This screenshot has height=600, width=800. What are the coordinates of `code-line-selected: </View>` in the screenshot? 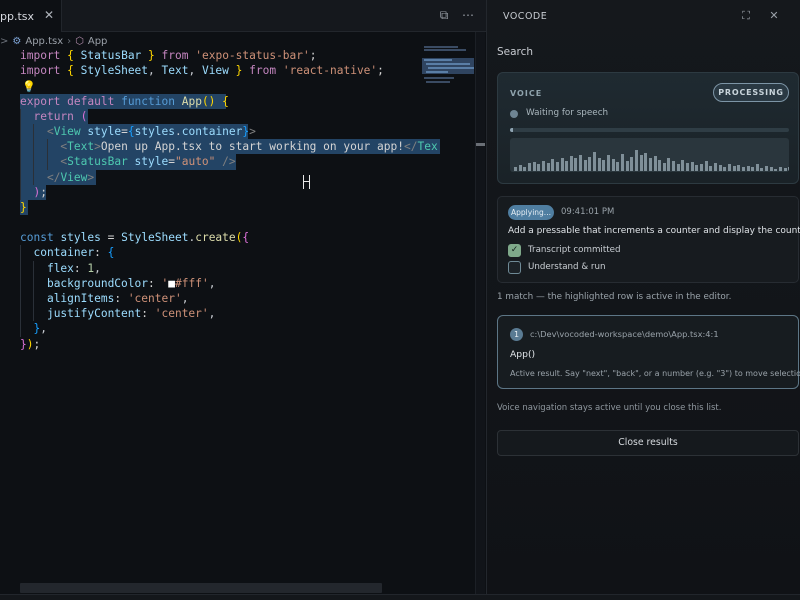 It's located at (220, 177).